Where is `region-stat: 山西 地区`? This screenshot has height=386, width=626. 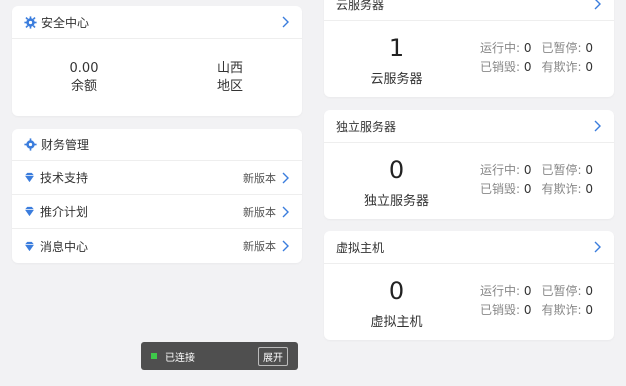 region-stat: 山西 地区 is located at coordinates (230, 78).